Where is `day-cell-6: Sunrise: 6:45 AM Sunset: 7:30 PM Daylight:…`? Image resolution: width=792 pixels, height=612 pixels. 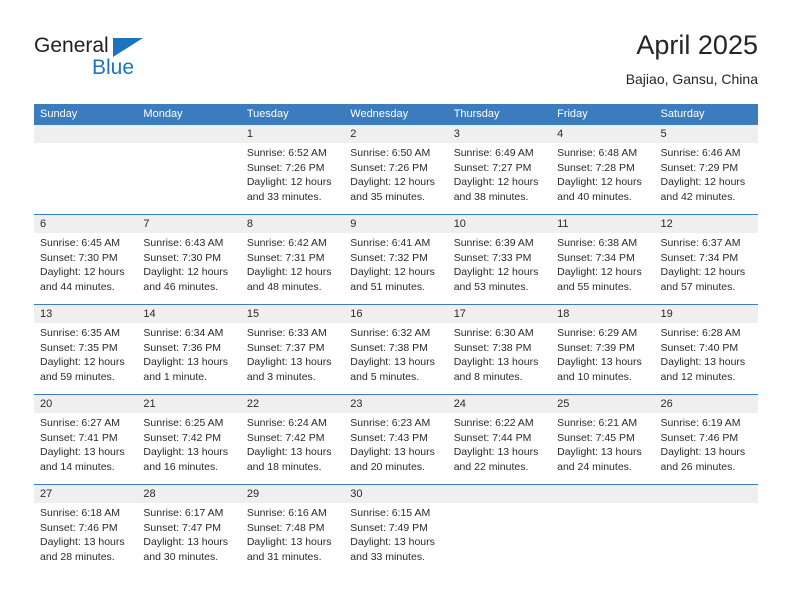
day-cell-6: Sunrise: 6:45 AM Sunset: 7:30 PM Daylight:… is located at coordinates (85, 268).